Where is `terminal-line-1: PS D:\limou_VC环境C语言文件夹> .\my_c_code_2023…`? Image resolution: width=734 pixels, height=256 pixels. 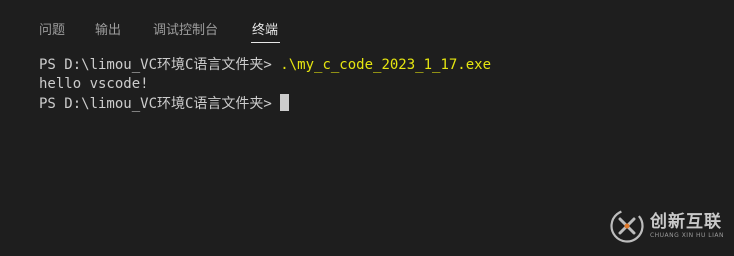
terminal-line-1: PS D:\limou_VC环境C语言文件夹> .\my_c_code_2023… is located at coordinates (381, 65).